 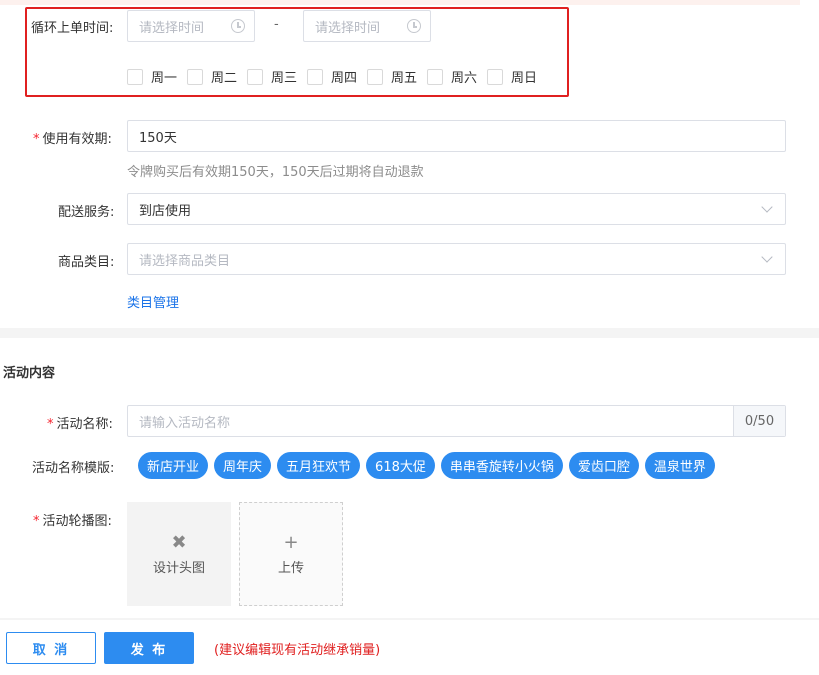 I want to click on design-tile-label: 设计头图, so click(x=178, y=568).